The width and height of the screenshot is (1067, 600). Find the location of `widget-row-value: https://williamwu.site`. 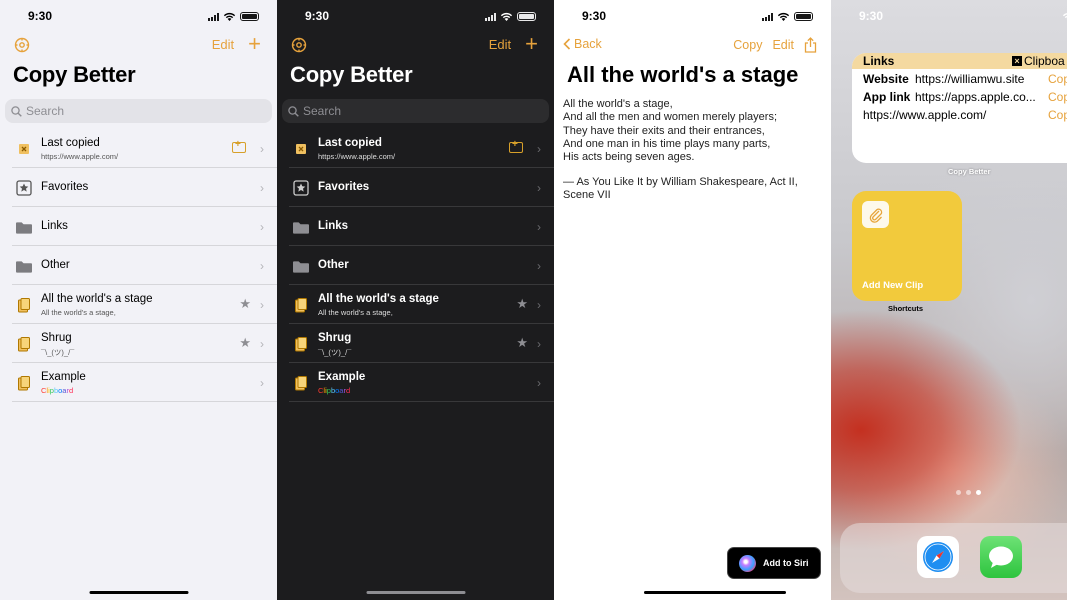

widget-row-value: https://williamwu.site is located at coordinates (970, 79).